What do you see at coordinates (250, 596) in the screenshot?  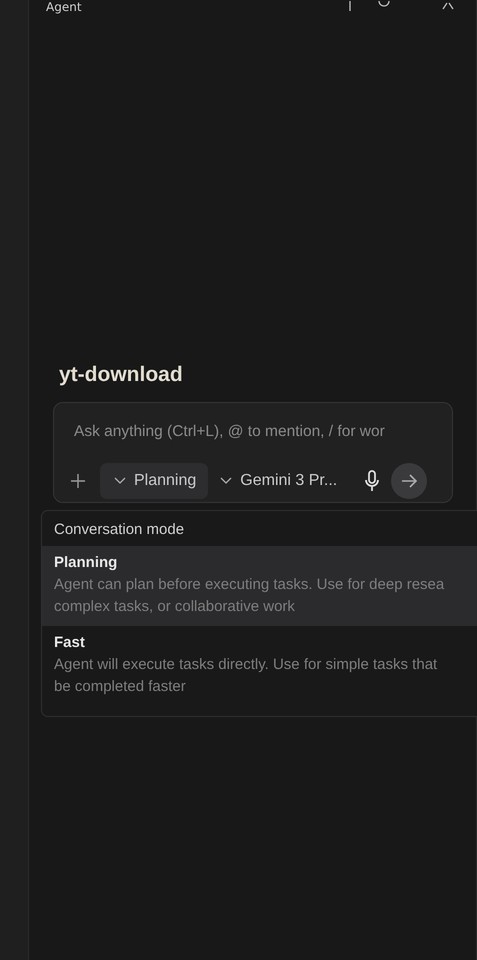 I see `option-description: Agent can plan before executing tasks. Use for deep resea complex tasks, or collaborative work` at bounding box center [250, 596].